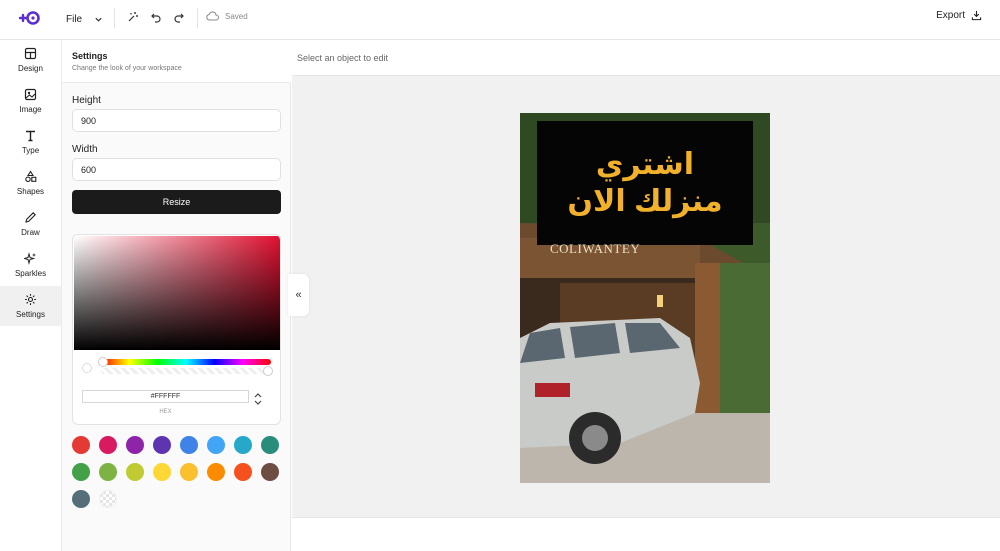 The image size is (1000, 551). What do you see at coordinates (31, 176) in the screenshot?
I see `shapes-icon` at bounding box center [31, 176].